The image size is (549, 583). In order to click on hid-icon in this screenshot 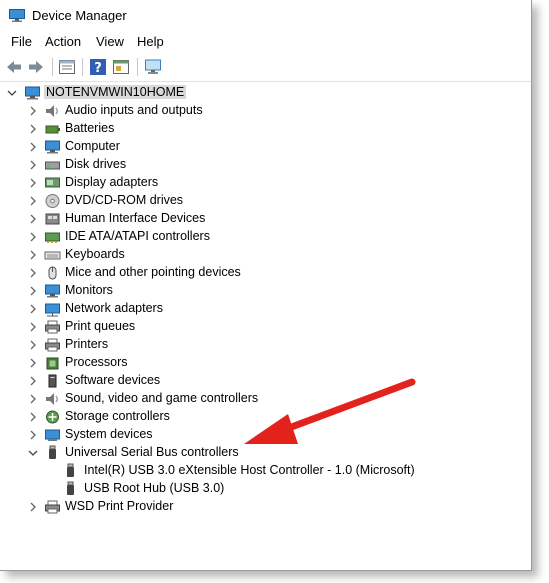, I will do `click(52, 219)`.